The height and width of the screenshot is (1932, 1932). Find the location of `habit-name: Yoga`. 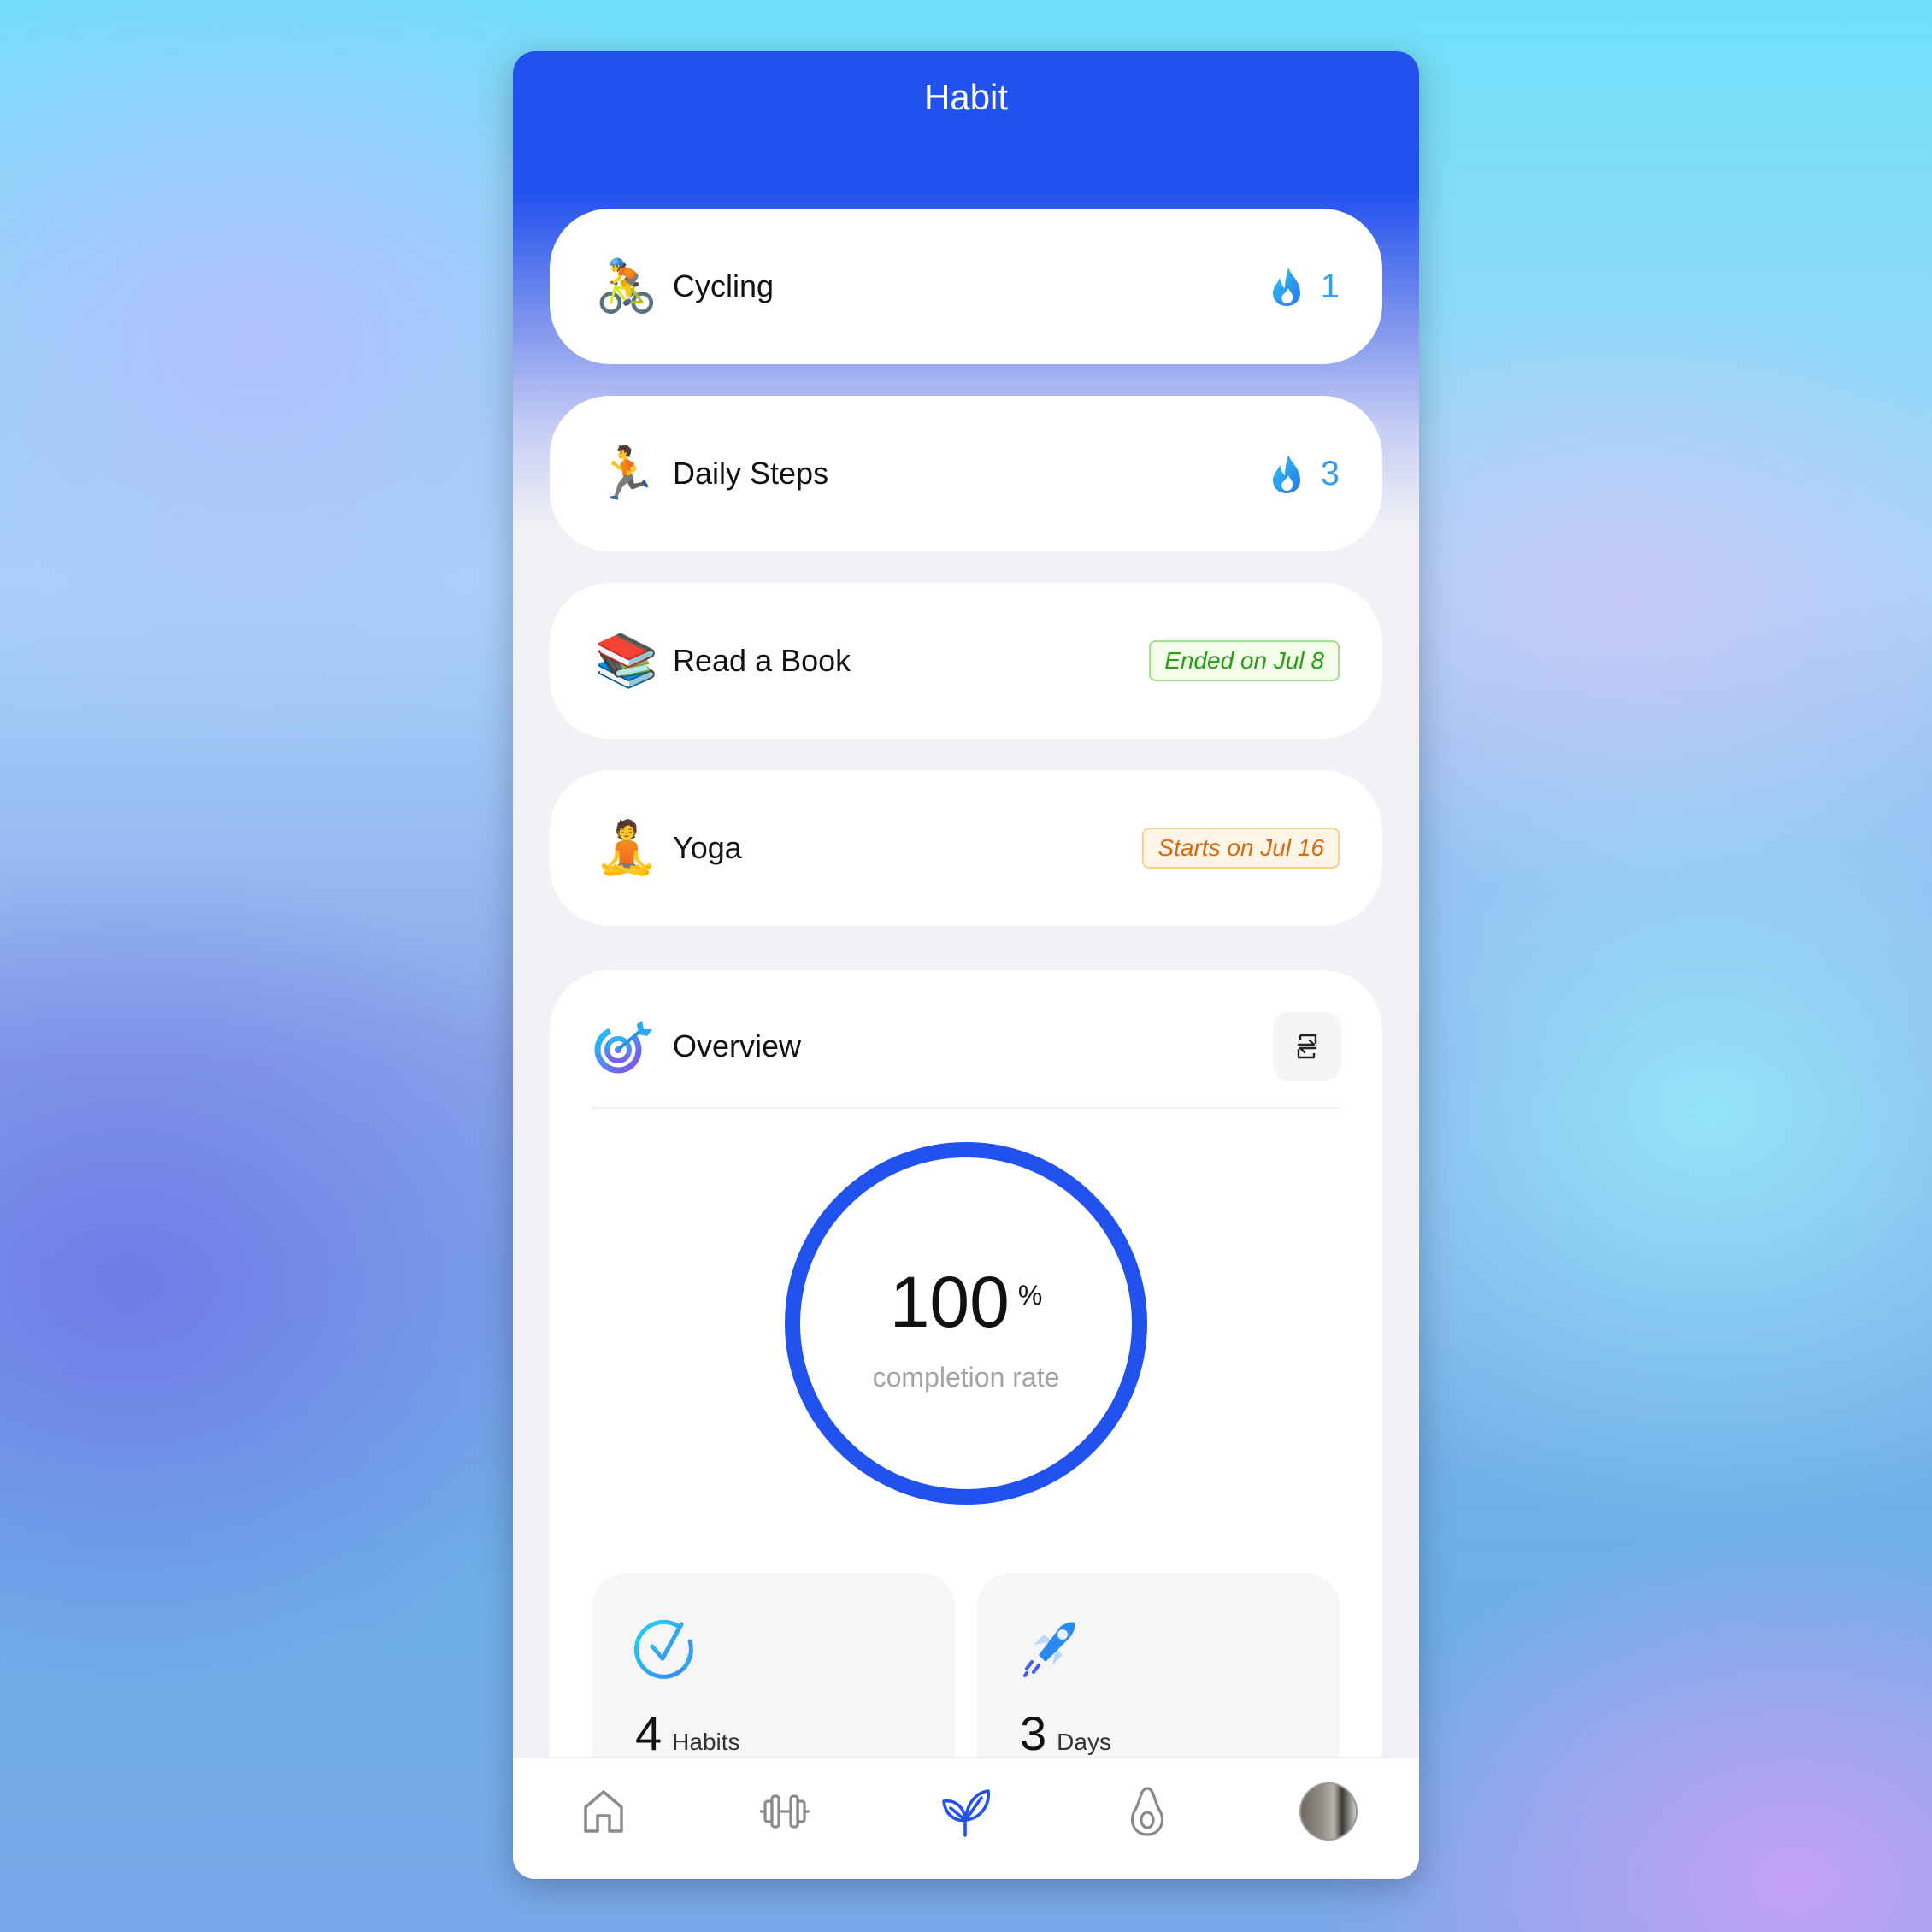

habit-name: Yoga is located at coordinates (707, 847).